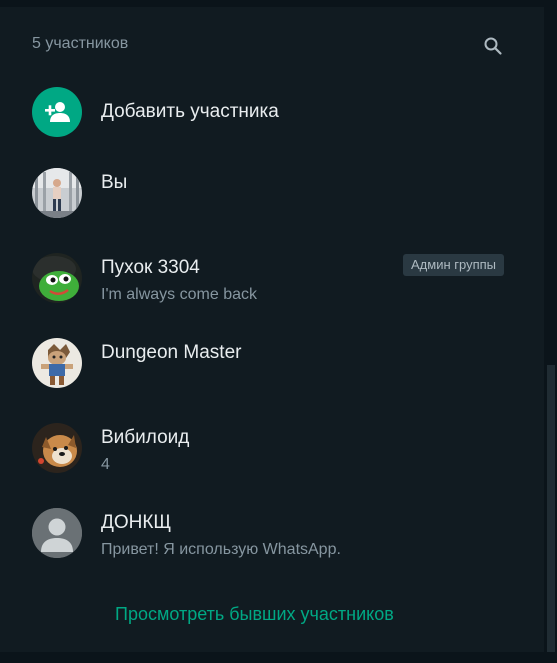 This screenshot has height=663, width=557. I want to click on avatar-photo-puhok, so click(57, 278).